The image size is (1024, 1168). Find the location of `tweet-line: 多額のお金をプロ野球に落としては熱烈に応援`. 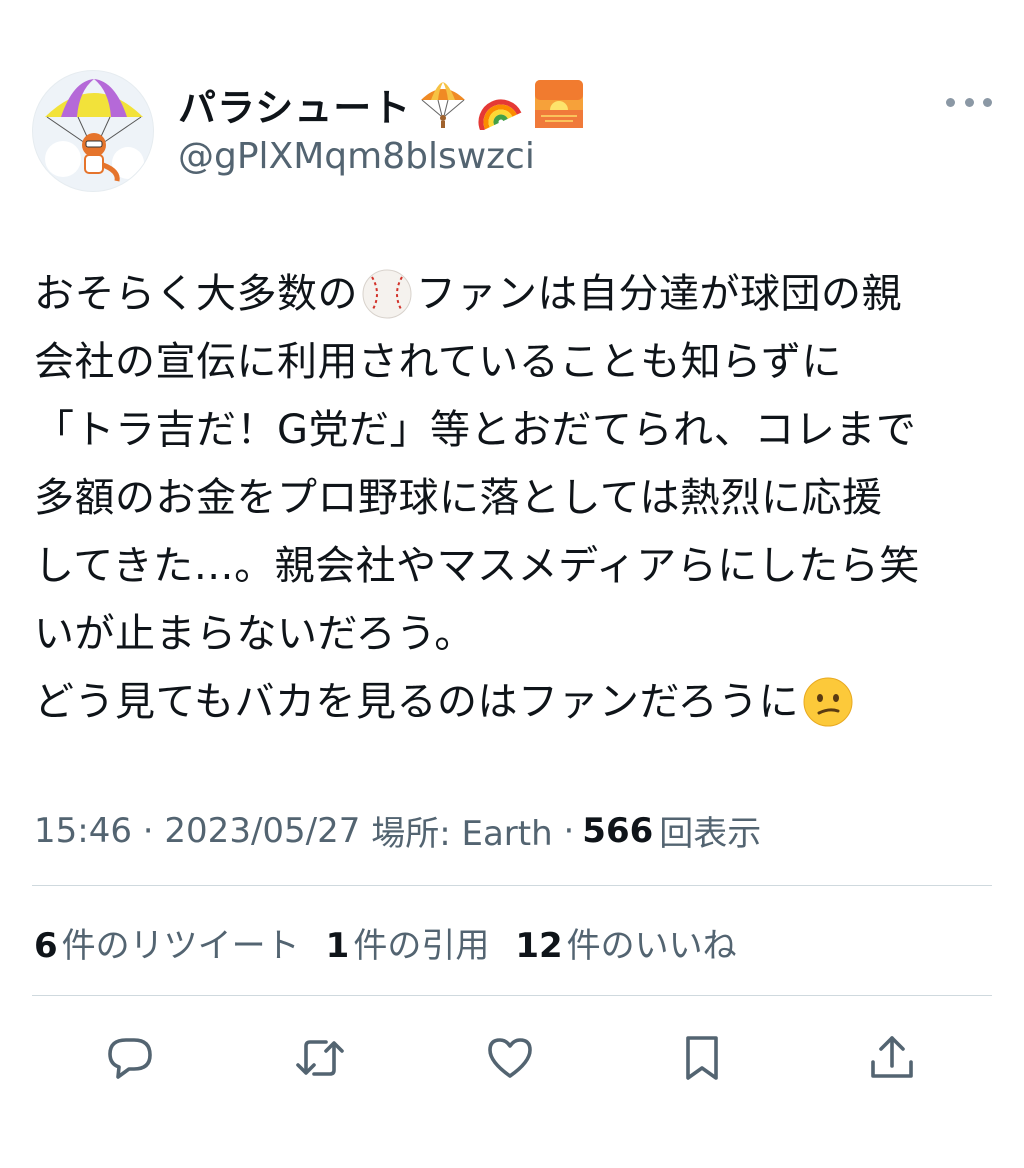

tweet-line: 多額のお金をプロ野球に落としては熱烈に応援 is located at coordinates (458, 498).